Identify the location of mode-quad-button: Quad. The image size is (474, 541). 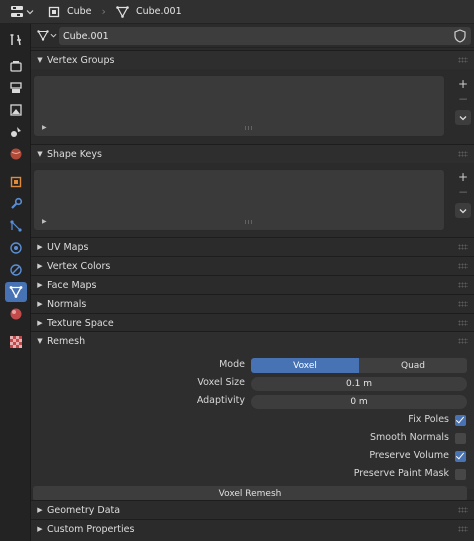
(413, 365).